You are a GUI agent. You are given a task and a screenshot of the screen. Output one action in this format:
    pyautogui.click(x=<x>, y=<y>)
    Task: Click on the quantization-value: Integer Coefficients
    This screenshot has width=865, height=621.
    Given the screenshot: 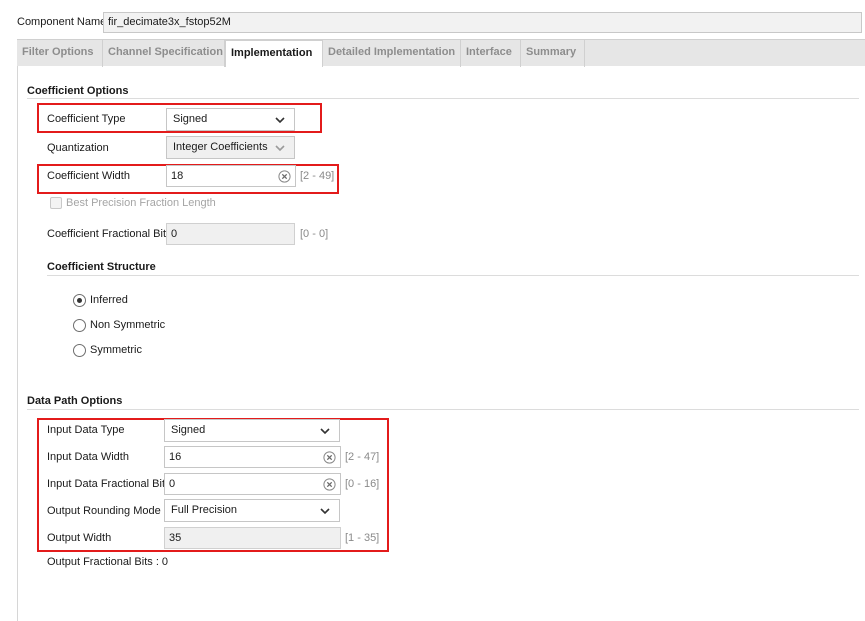 What is the action you would take?
    pyautogui.click(x=220, y=147)
    